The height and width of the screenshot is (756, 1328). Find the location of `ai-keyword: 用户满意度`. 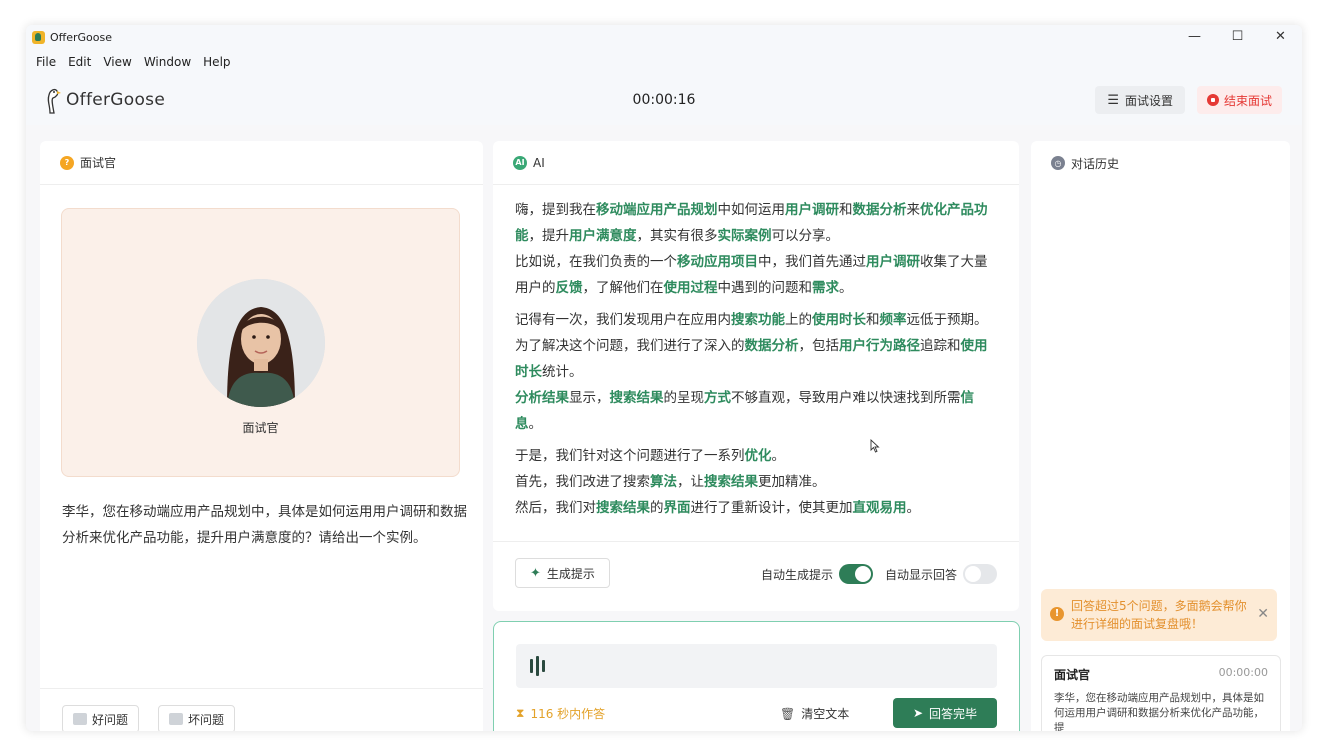

ai-keyword: 用户满意度 is located at coordinates (603, 236).